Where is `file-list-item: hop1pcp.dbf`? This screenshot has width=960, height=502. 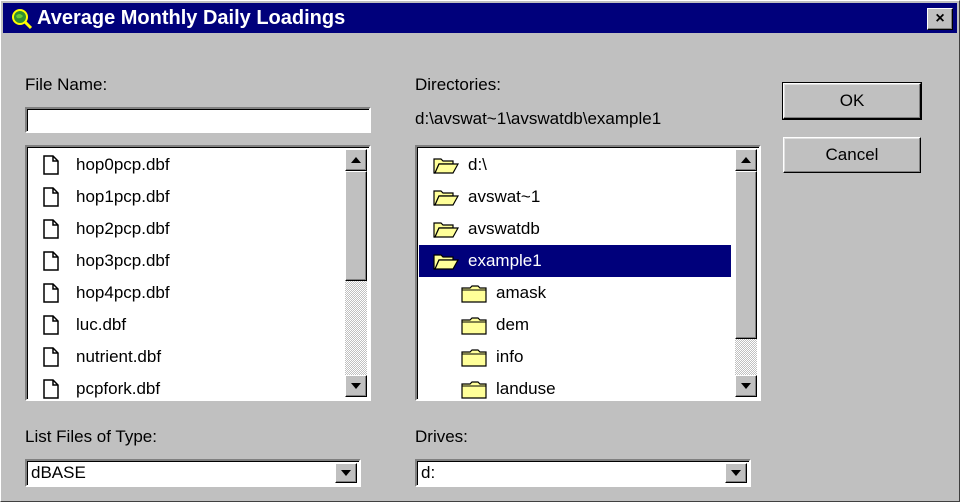 file-list-item: hop1pcp.dbf is located at coordinates (101, 197).